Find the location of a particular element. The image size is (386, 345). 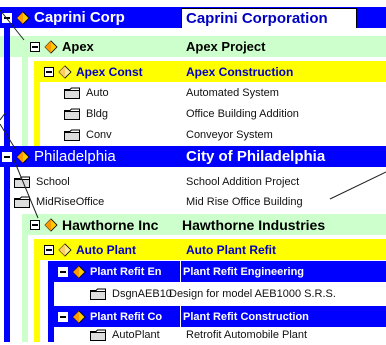

node-name-box: Caprini Corporation is located at coordinates (269, 18).